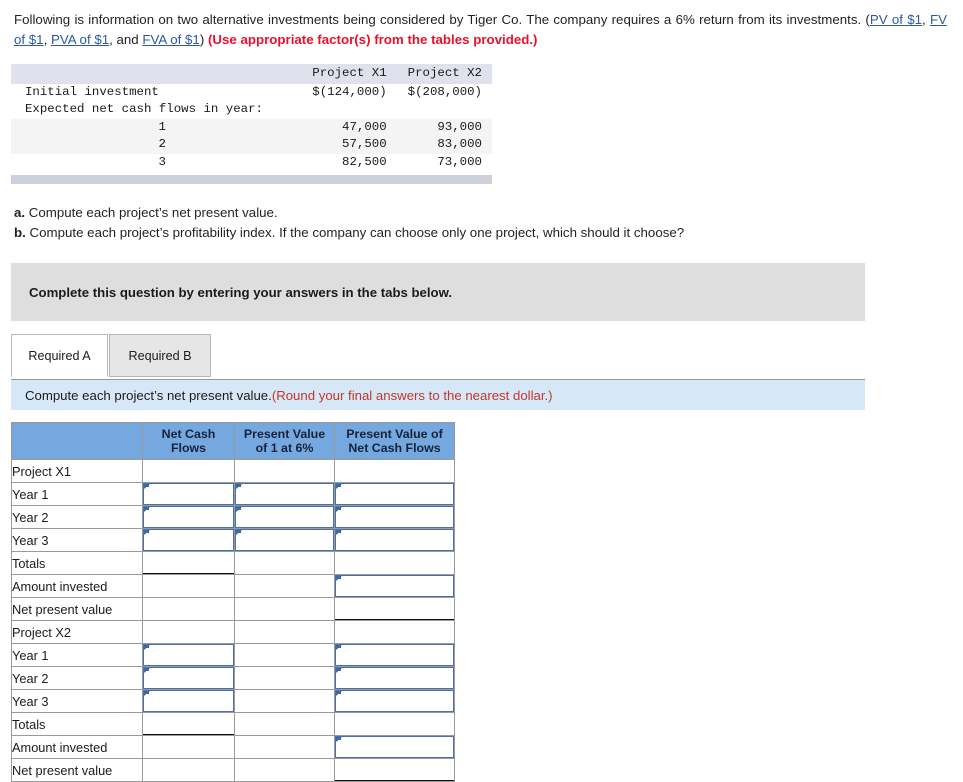 Image resolution: width=963 pixels, height=782 pixels. I want to click on input-cell-x1-year2-pv-ncf, so click(394, 517).